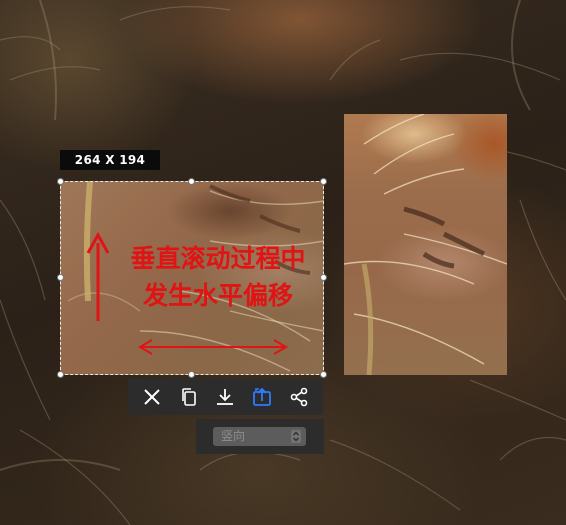 The image size is (566, 525). I want to click on close-icon, so click(152, 397).